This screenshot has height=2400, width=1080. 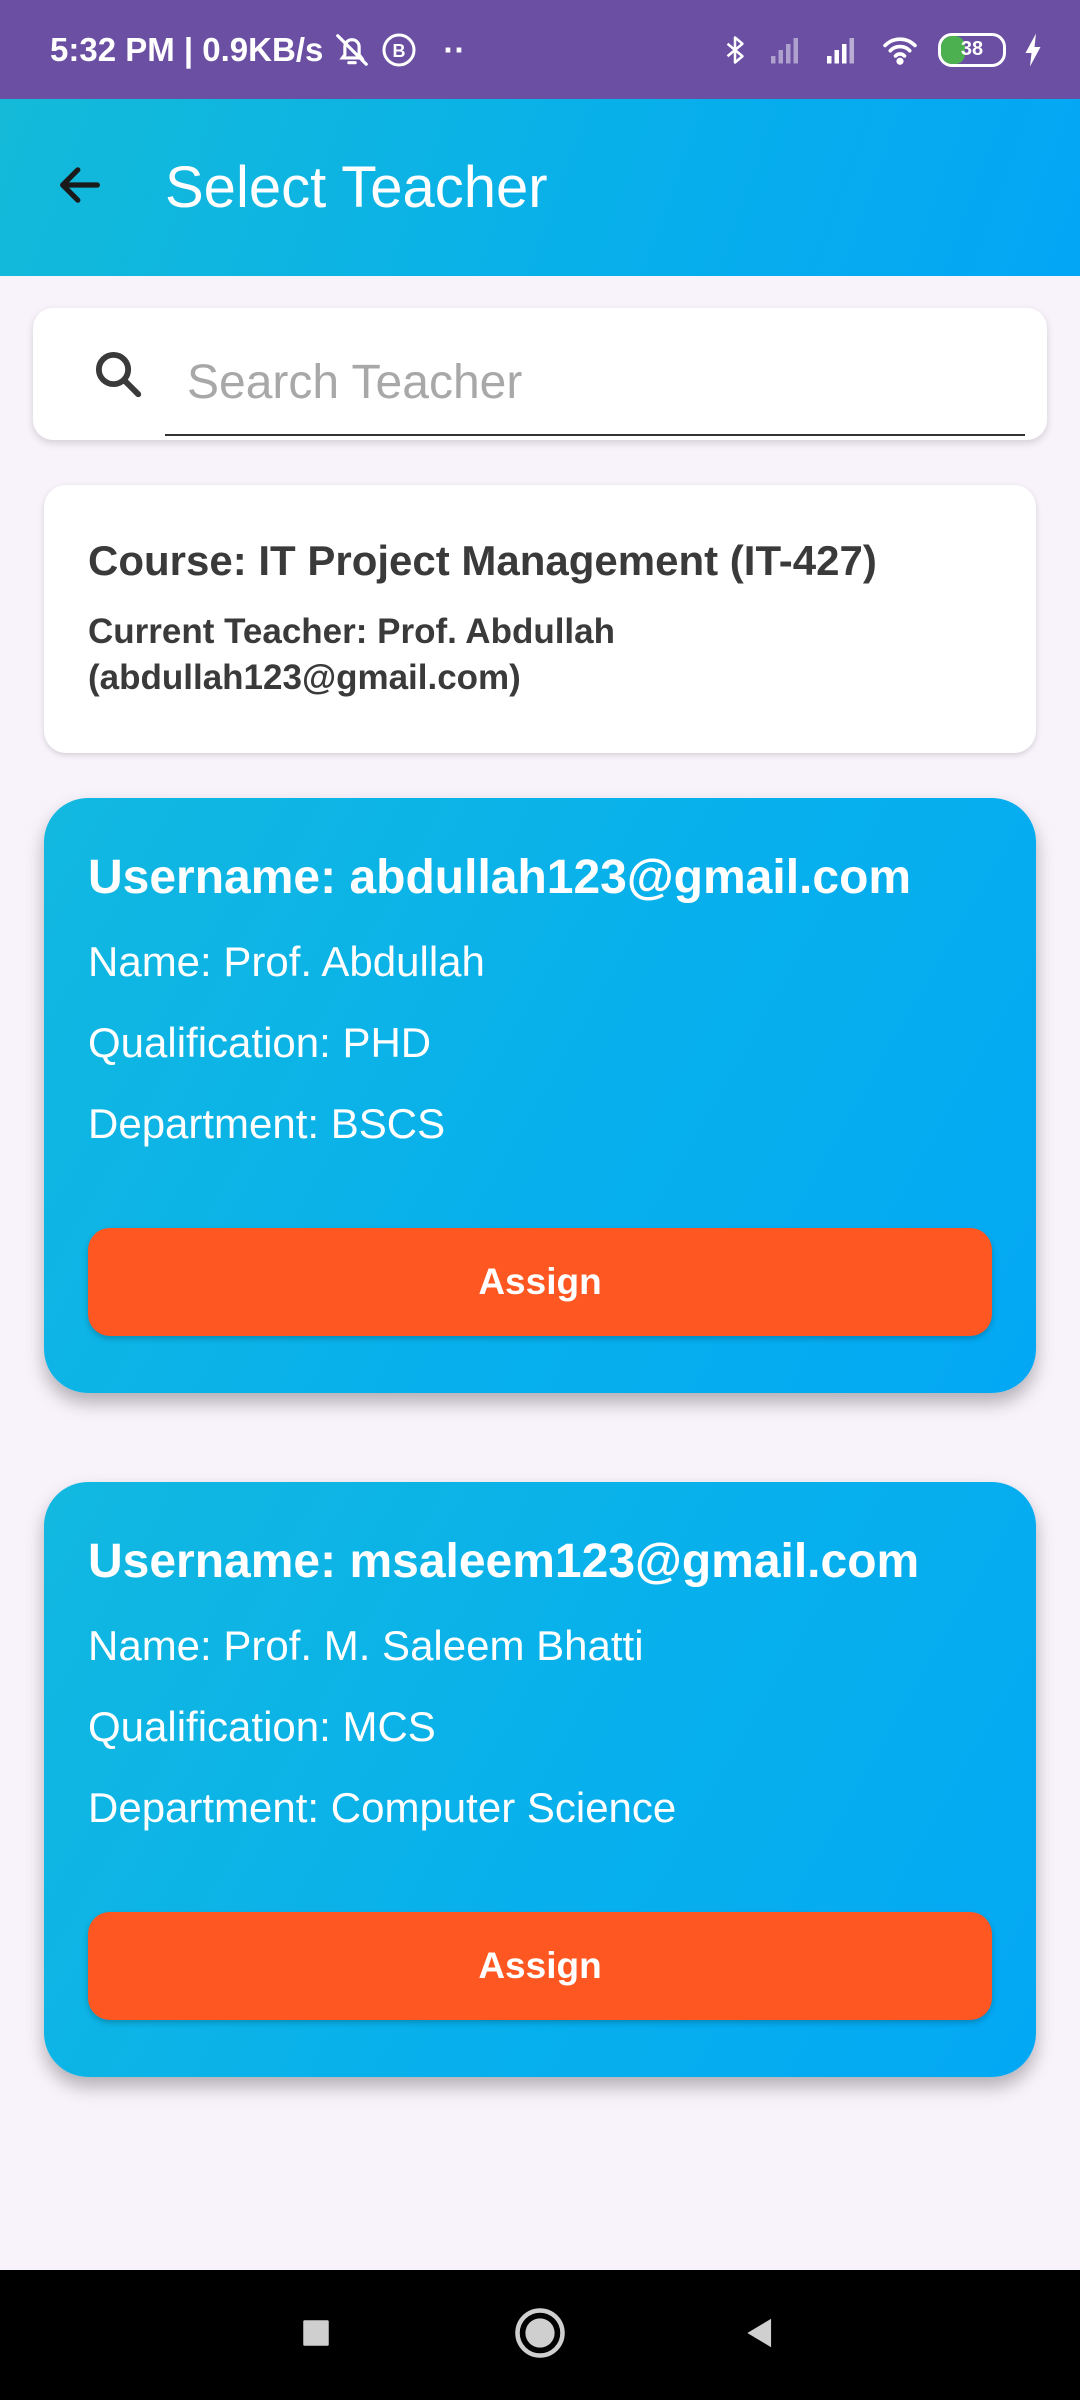 What do you see at coordinates (1033, 50) in the screenshot?
I see `charging-bolt-icon` at bounding box center [1033, 50].